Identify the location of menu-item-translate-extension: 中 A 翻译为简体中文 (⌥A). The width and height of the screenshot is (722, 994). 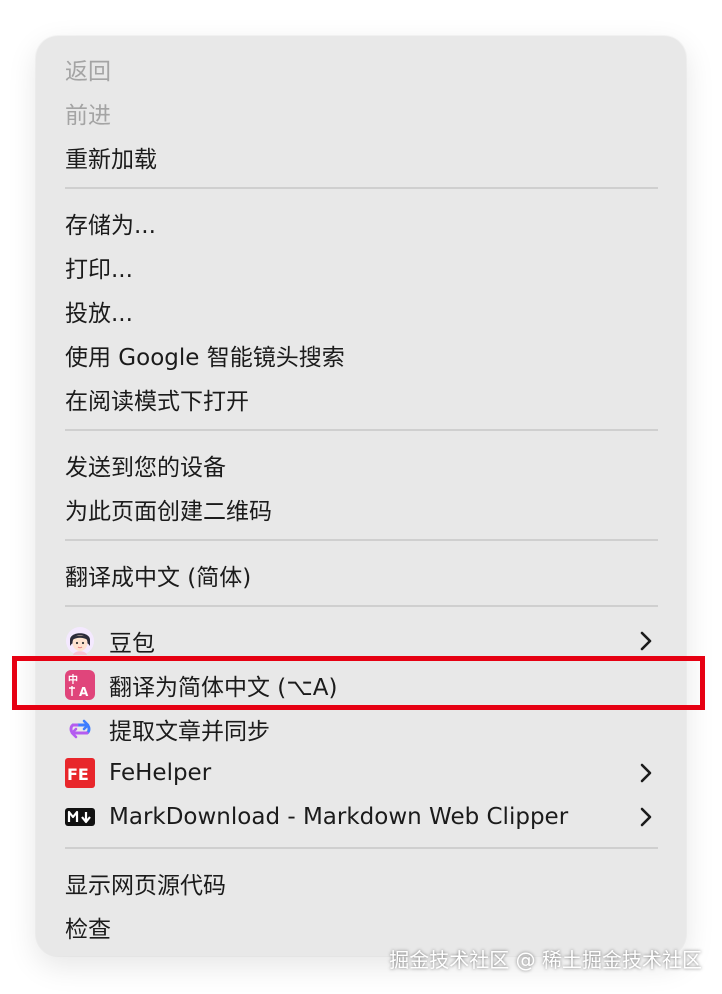
(361, 685).